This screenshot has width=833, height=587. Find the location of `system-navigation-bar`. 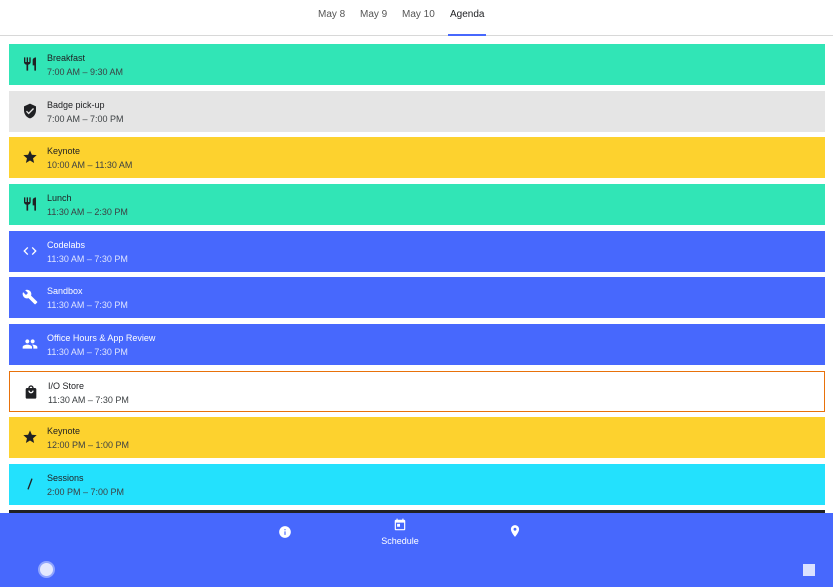

system-navigation-bar is located at coordinates (416, 569).